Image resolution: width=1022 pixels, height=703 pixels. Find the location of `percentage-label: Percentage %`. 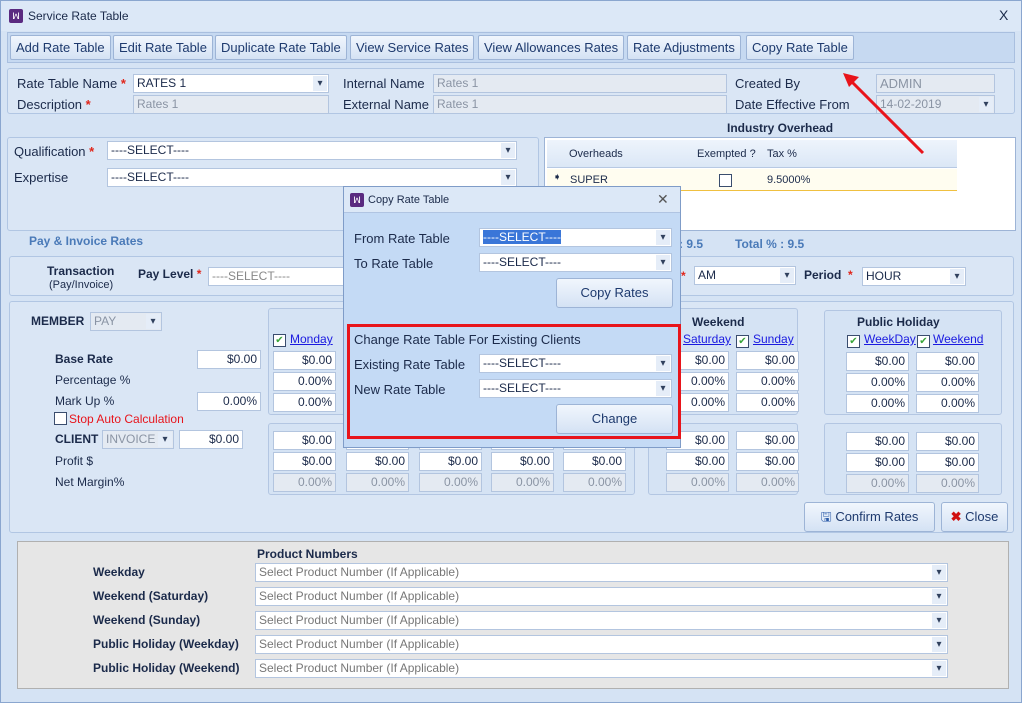

percentage-label: Percentage % is located at coordinates (93, 380).